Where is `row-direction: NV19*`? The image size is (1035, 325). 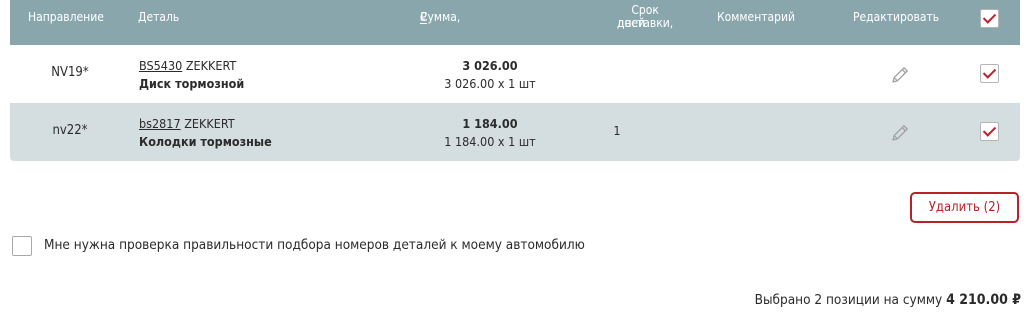
row-direction: NV19* is located at coordinates (70, 72).